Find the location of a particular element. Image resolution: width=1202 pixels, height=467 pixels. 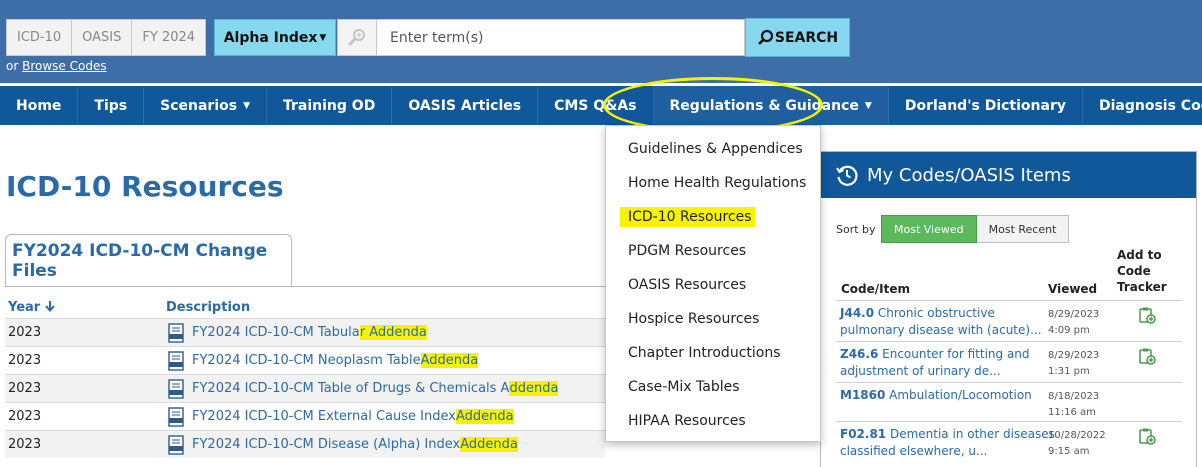

row-link: FY2024 ICD-10-CM Neoplasm Table Addenda is located at coordinates (322, 360).